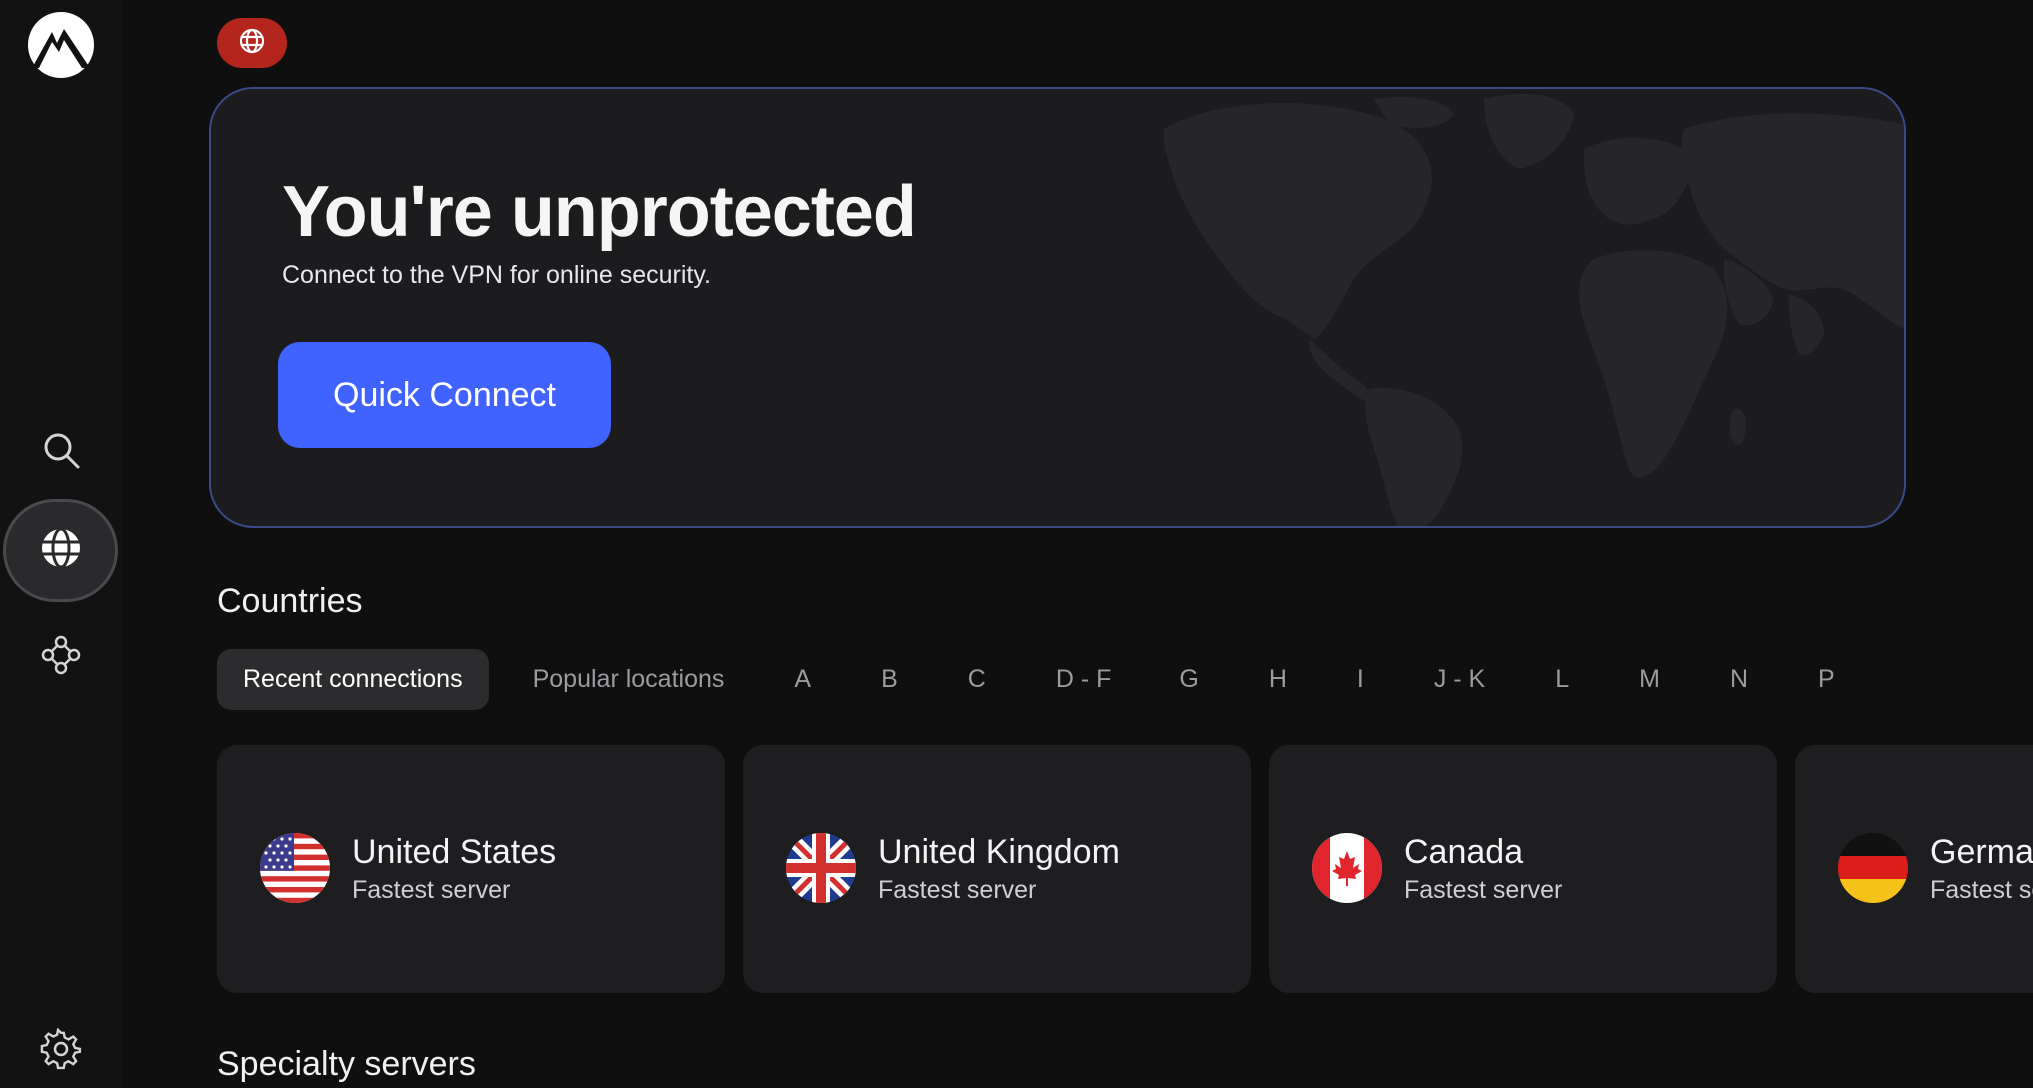  What do you see at coordinates (295, 868) in the screenshot?
I see `us-flag-icon` at bounding box center [295, 868].